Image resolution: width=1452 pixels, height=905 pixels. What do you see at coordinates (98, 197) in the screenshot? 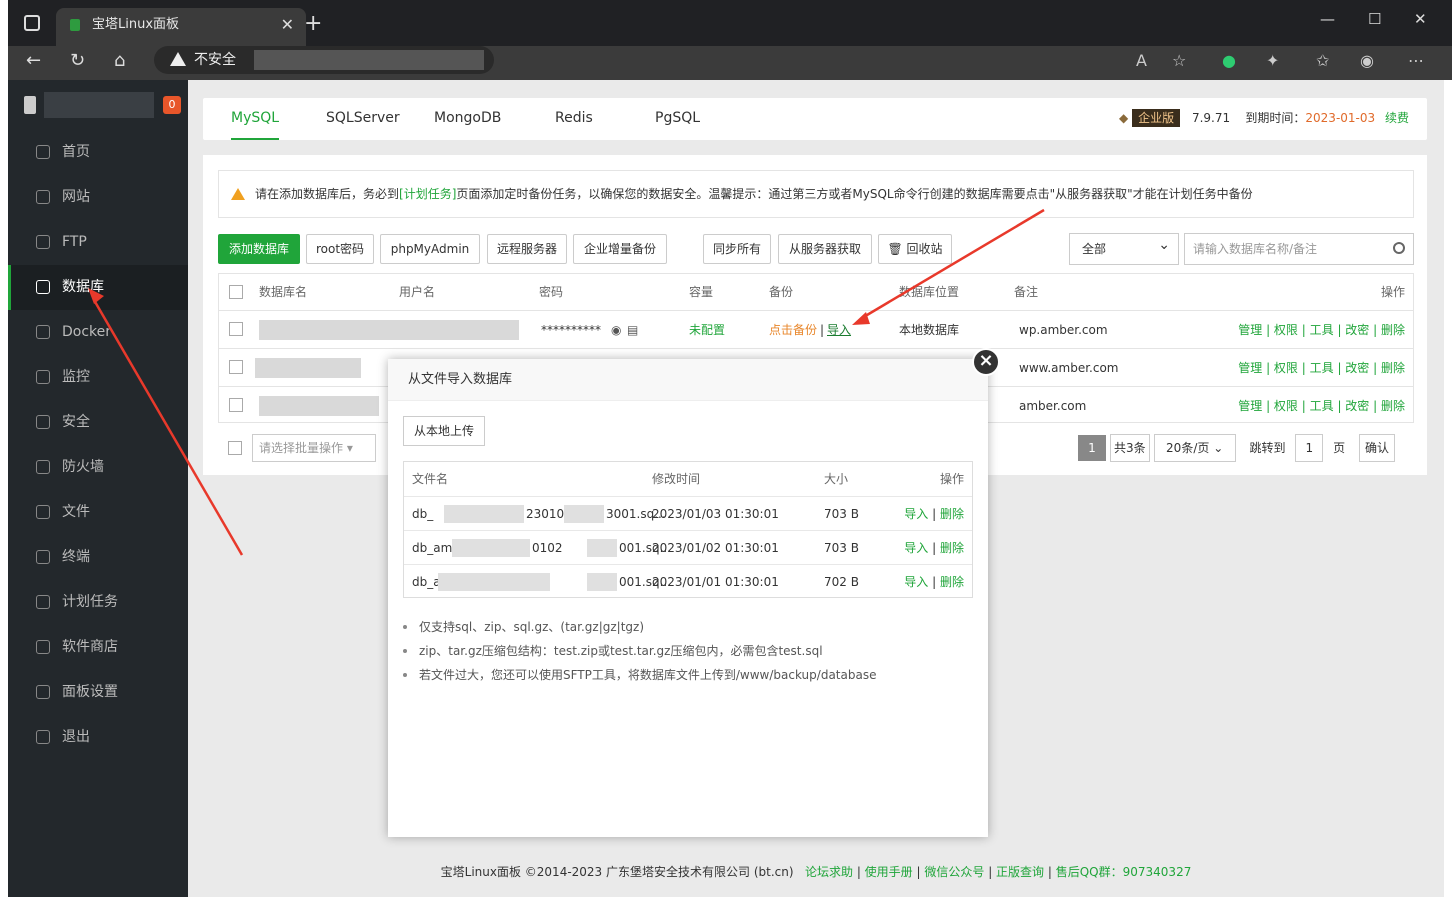
I see `sidebar-item: 网站` at bounding box center [98, 197].